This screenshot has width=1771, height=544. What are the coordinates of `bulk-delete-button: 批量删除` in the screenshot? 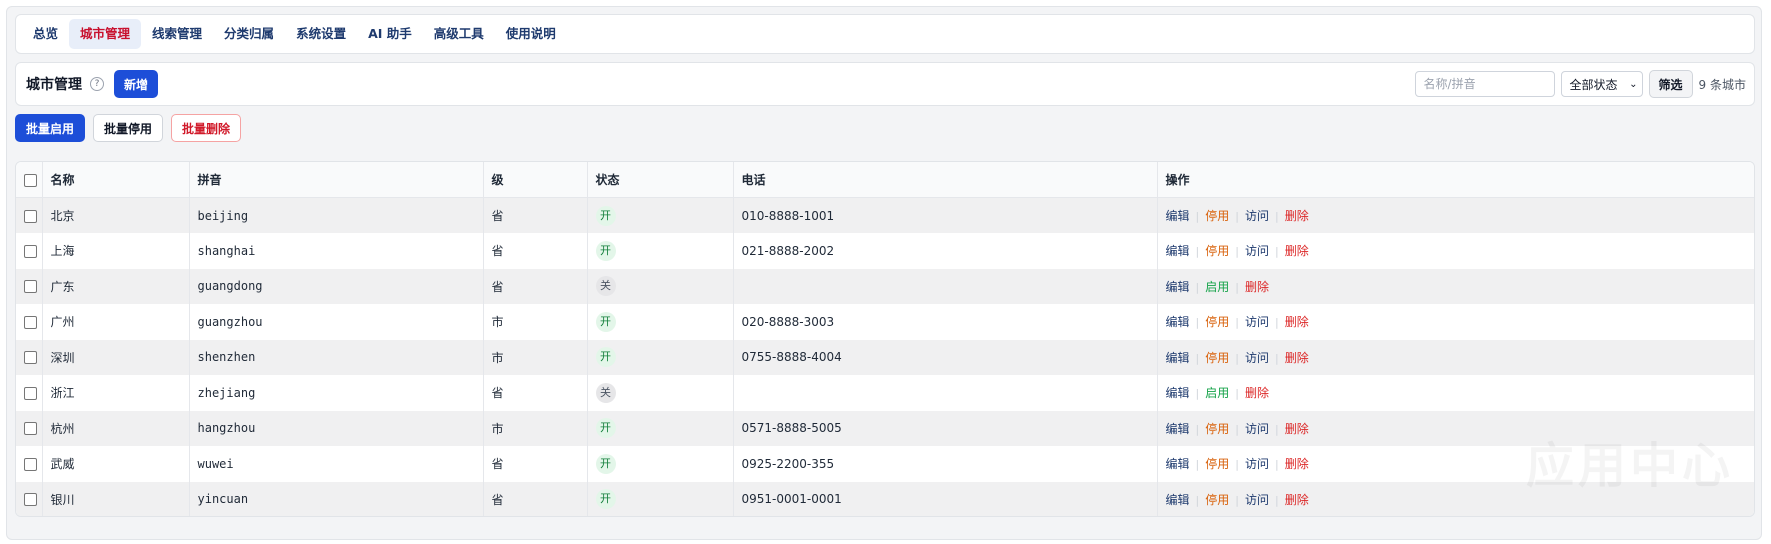 It's located at (206, 128).